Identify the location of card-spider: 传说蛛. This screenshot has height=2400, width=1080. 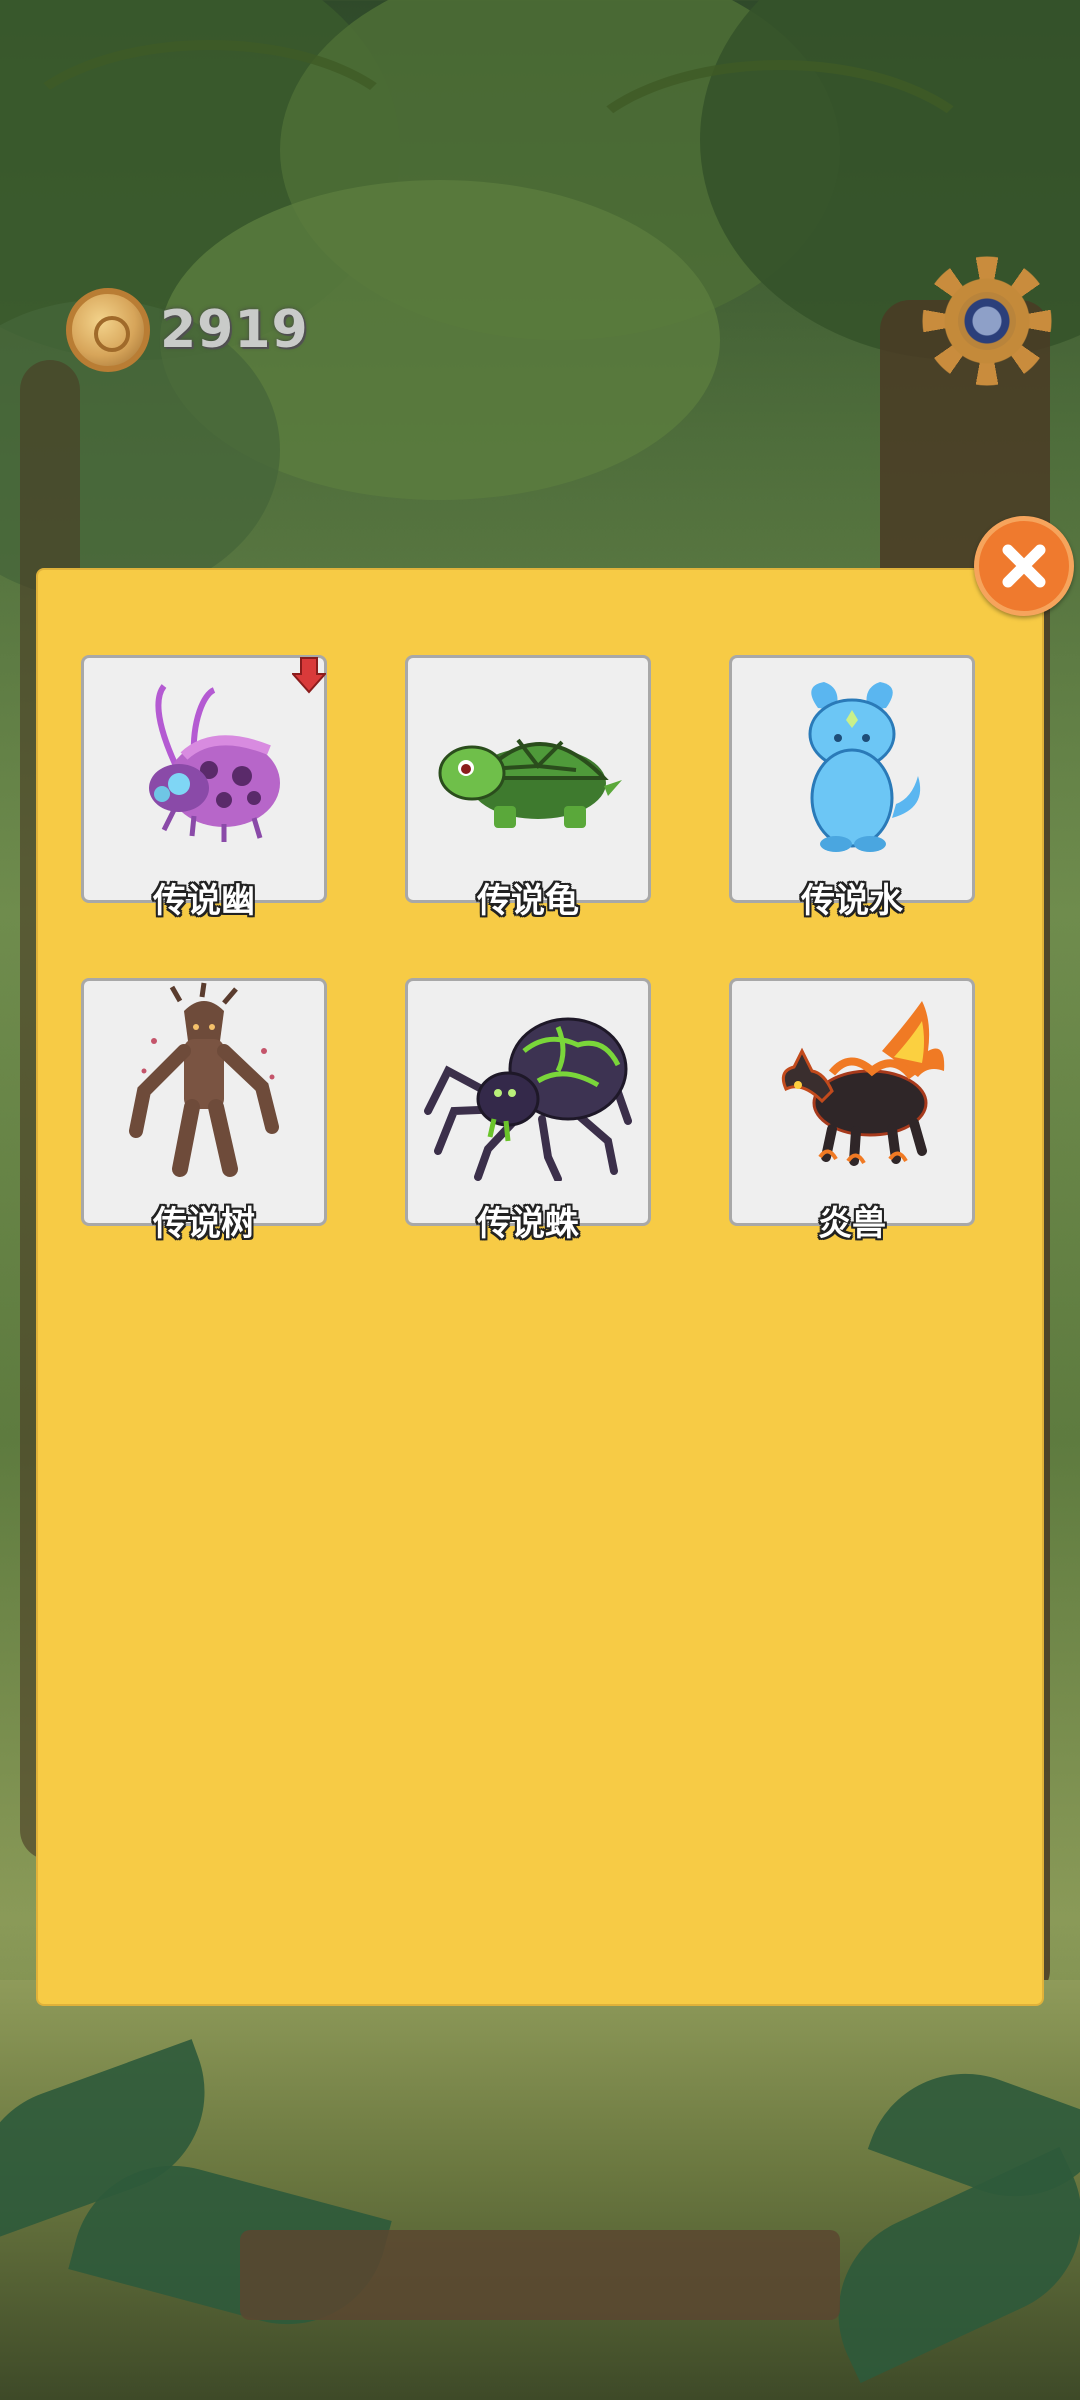
(528, 1111).